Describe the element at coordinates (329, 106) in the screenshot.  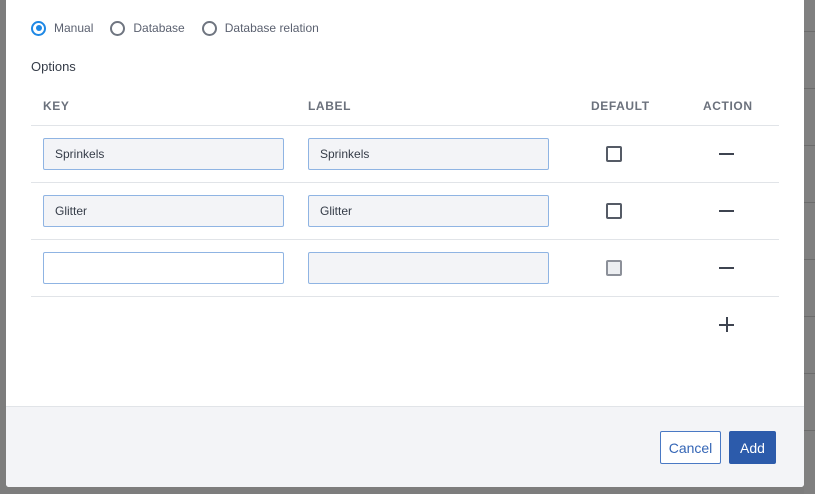
I see `header-label: LABEL` at that location.